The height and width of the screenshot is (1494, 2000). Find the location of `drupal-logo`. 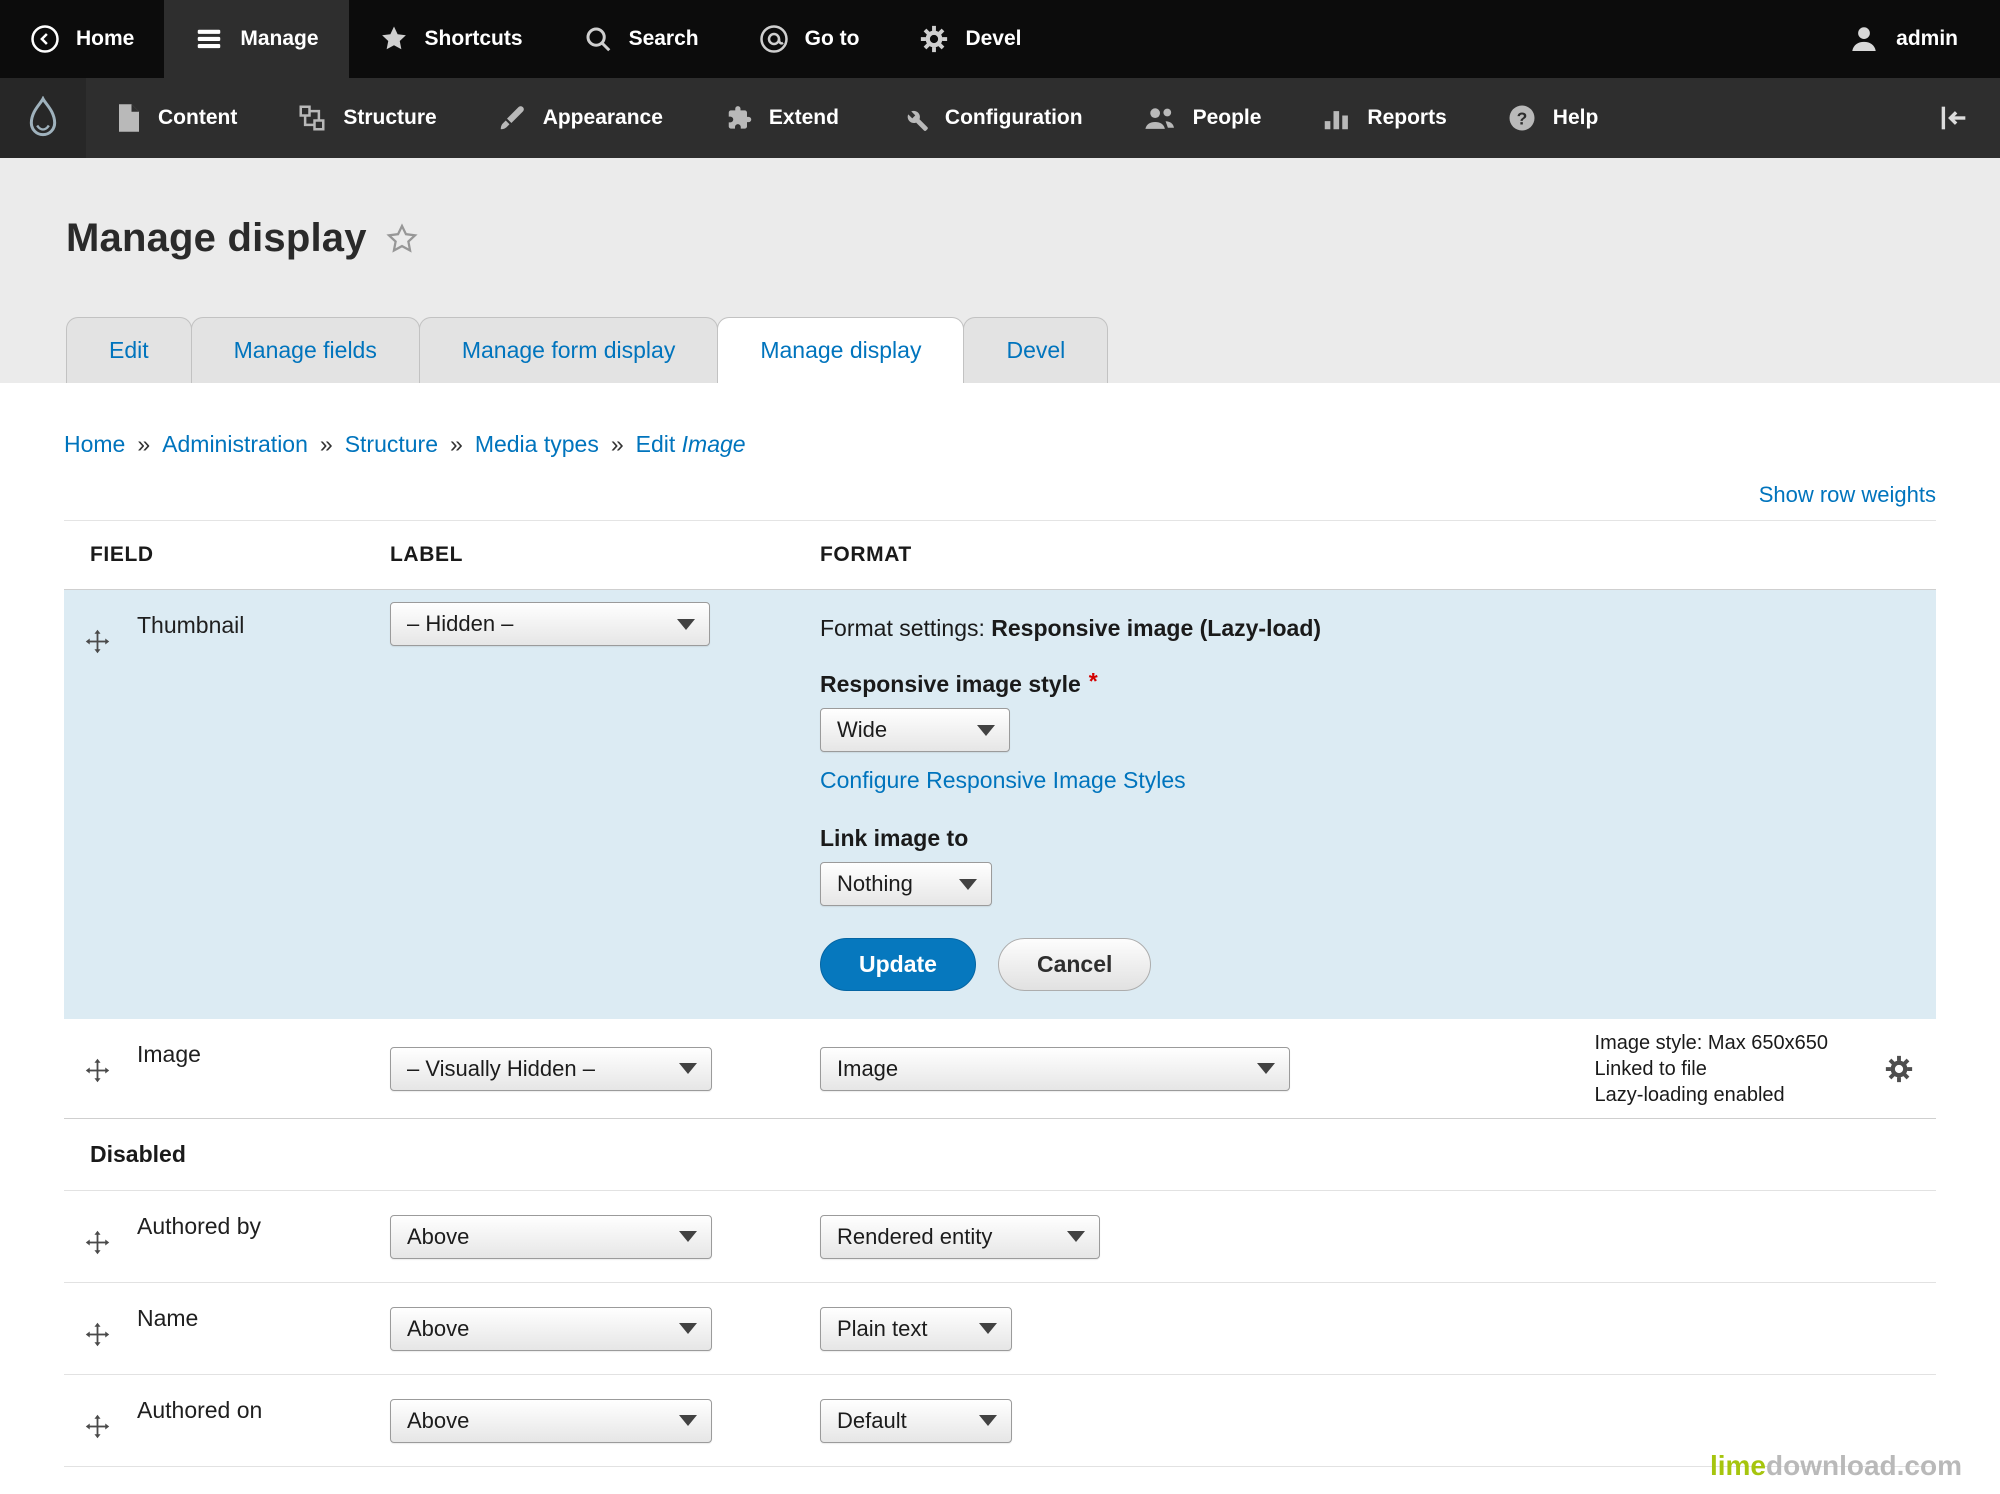

drupal-logo is located at coordinates (43, 118).